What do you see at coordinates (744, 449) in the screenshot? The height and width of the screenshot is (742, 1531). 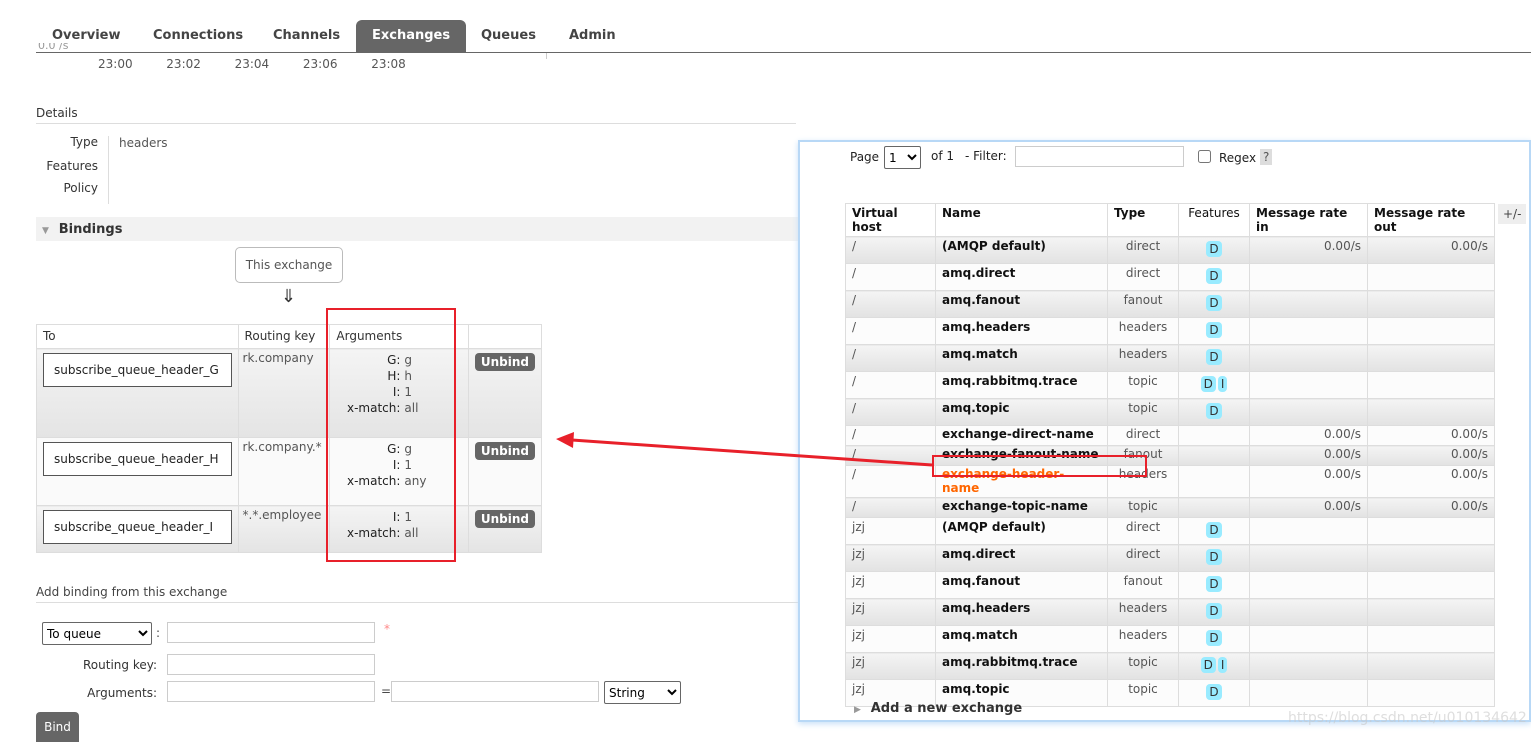 I see `annotation-arrow` at bounding box center [744, 449].